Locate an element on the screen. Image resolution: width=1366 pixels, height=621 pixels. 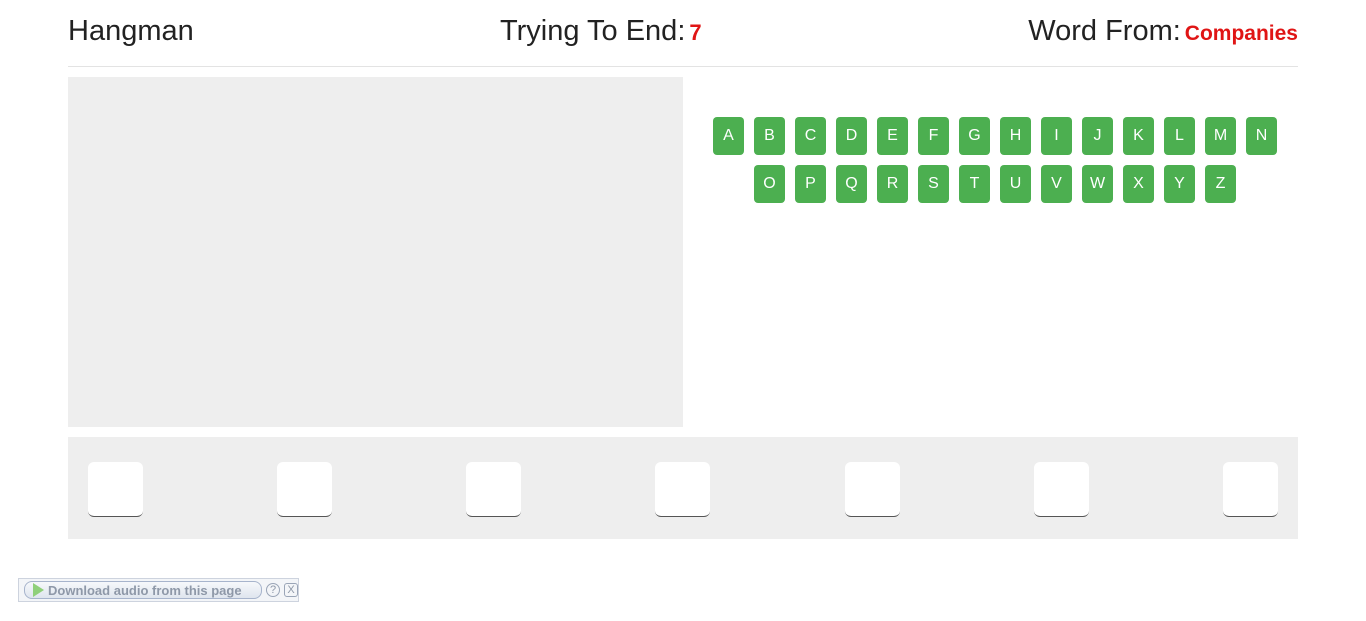
letter-button-g: G is located at coordinates (974, 136).